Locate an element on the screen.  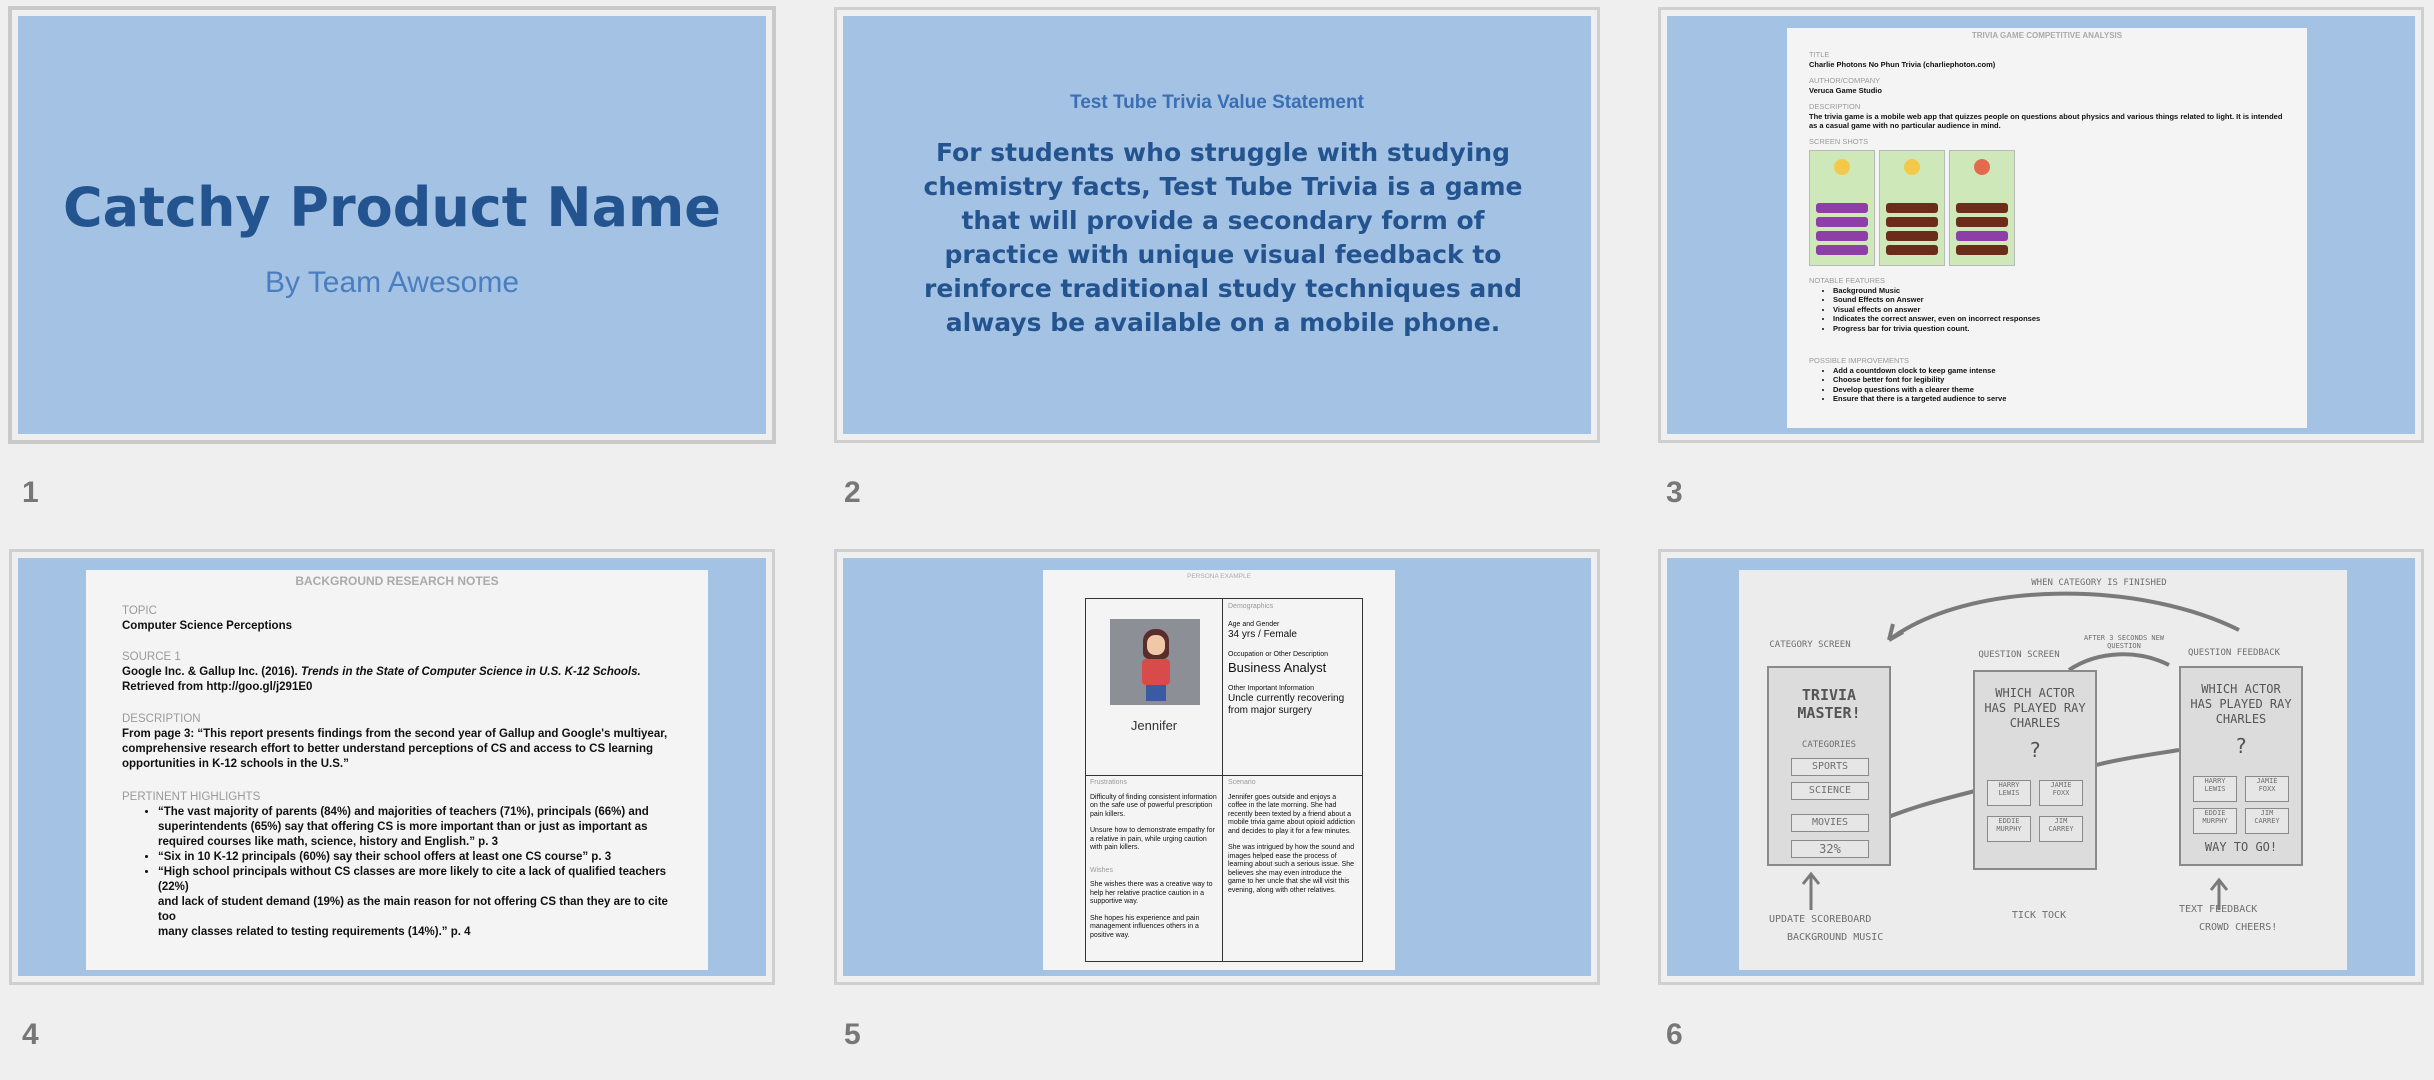
arrow-curve is located at coordinates (2118, 662).